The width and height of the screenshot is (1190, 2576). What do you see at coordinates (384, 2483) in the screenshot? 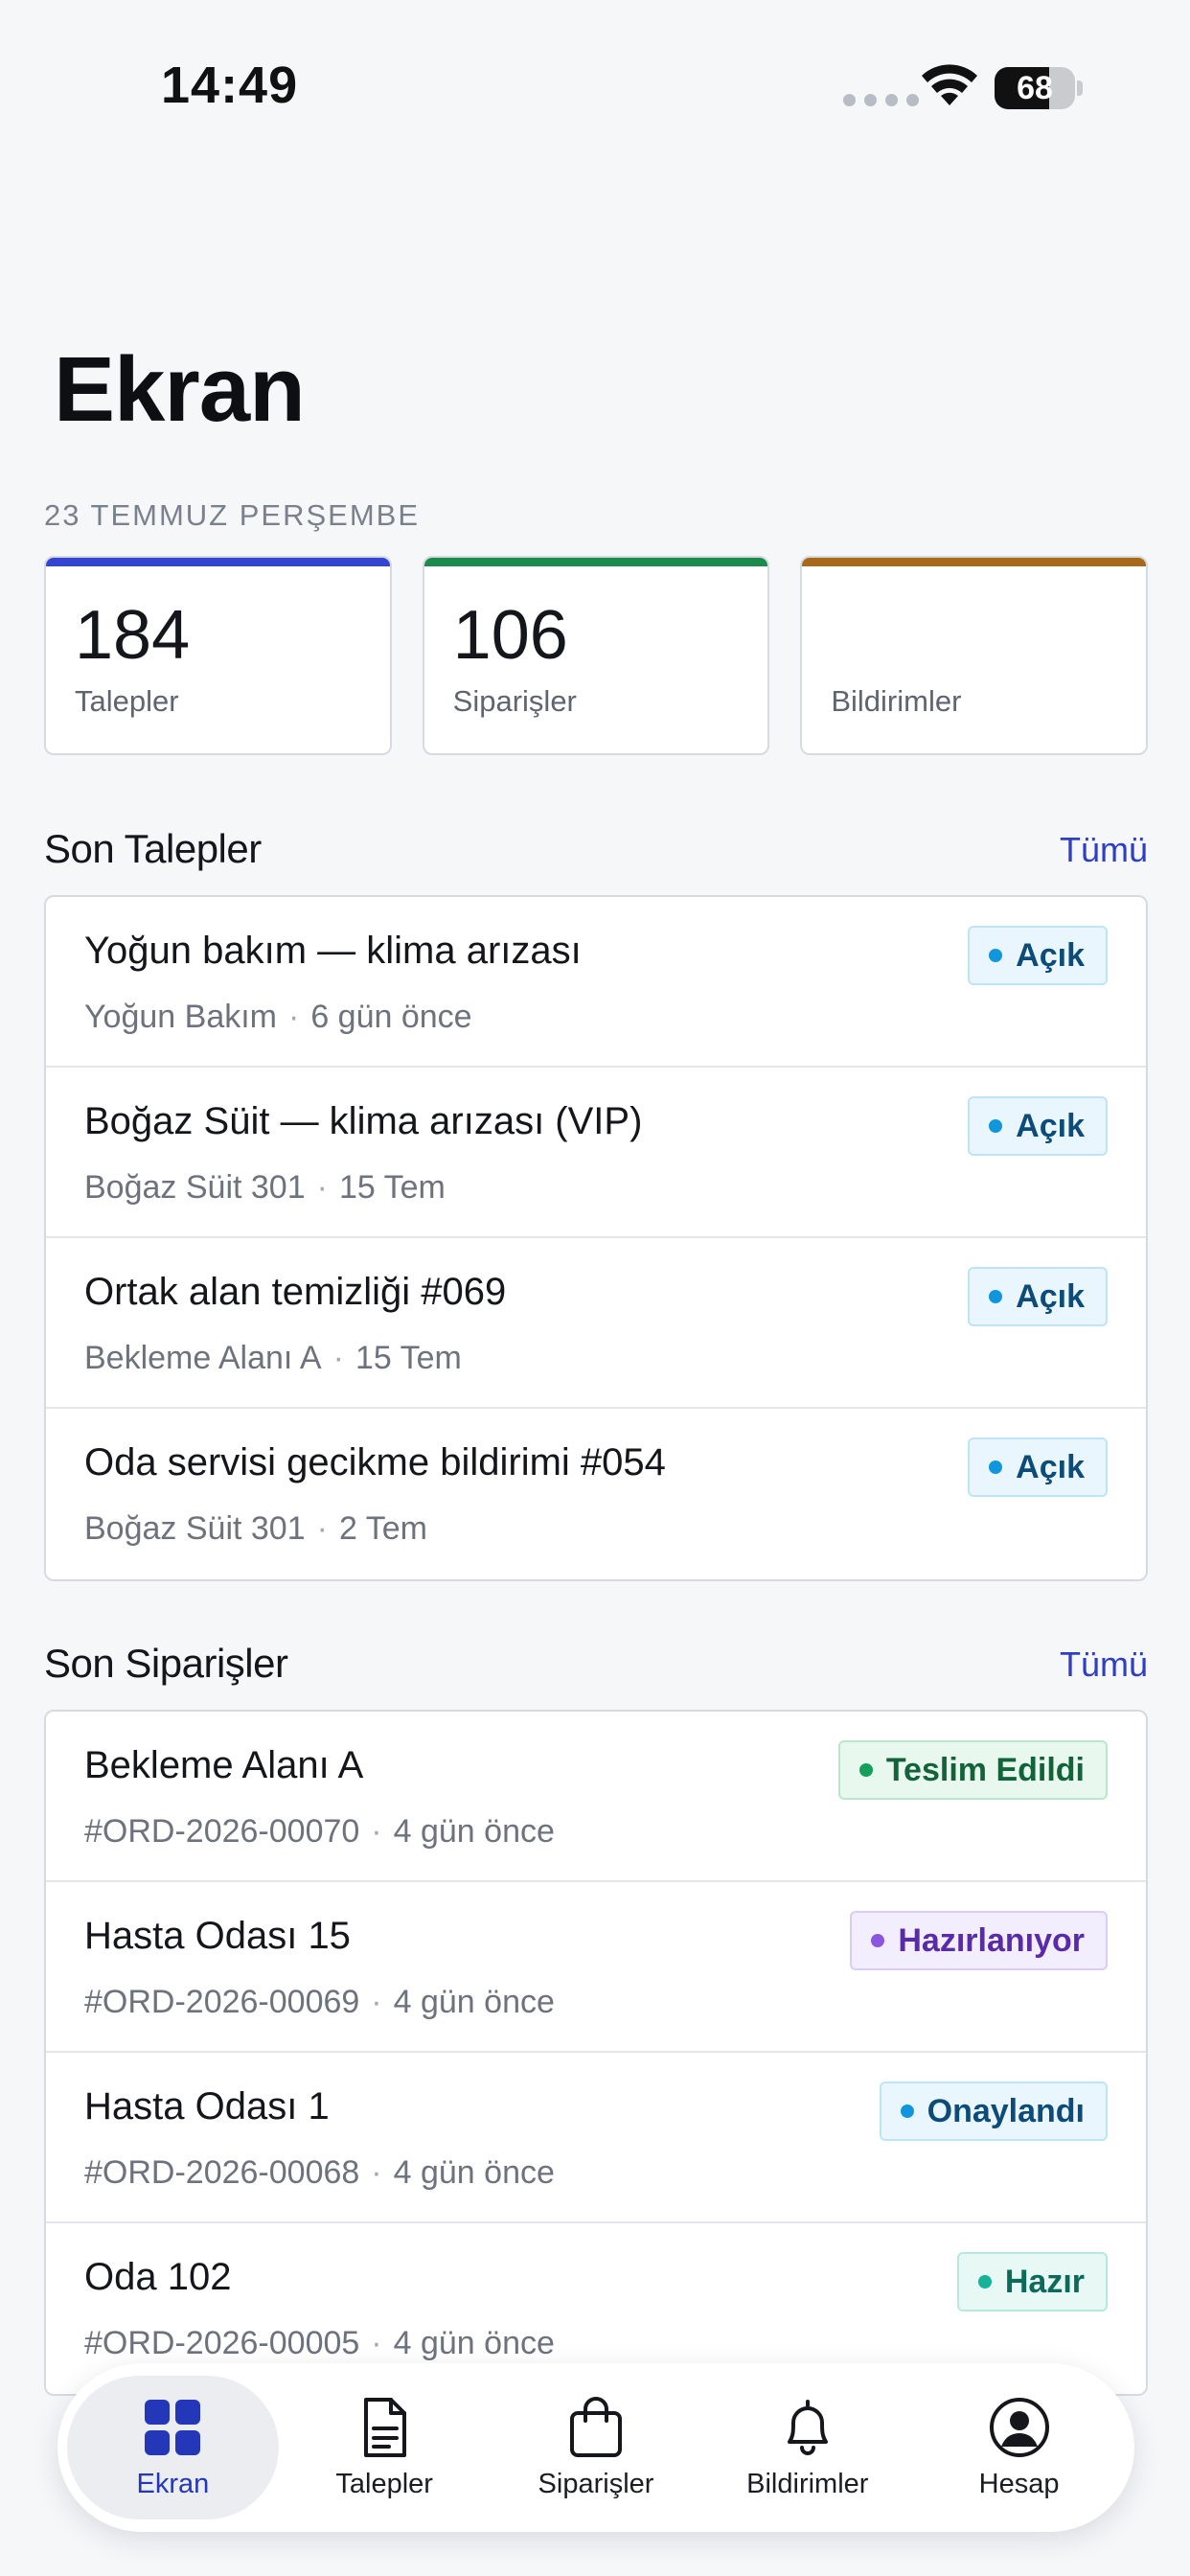
I see `tab-label: Talepler` at bounding box center [384, 2483].